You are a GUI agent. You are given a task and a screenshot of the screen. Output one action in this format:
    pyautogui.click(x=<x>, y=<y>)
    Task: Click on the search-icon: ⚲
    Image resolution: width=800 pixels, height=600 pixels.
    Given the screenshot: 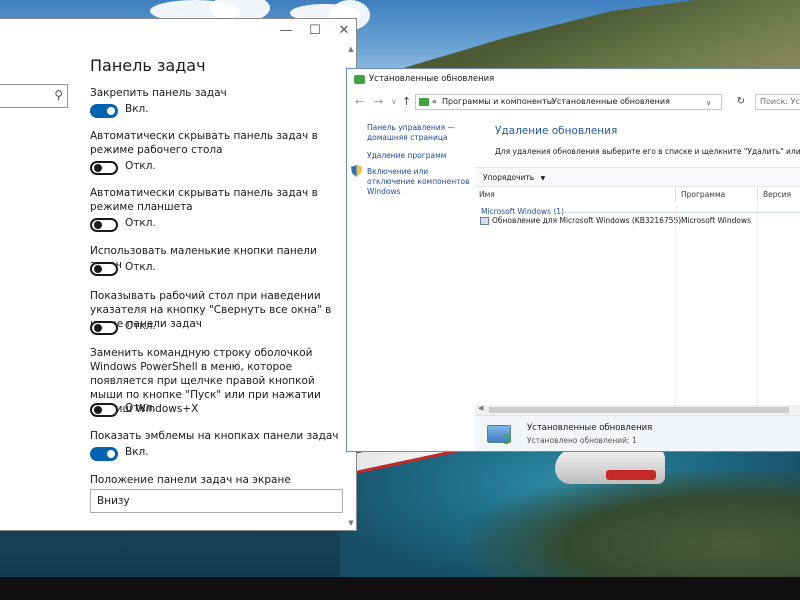 What is the action you would take?
    pyautogui.click(x=58, y=95)
    